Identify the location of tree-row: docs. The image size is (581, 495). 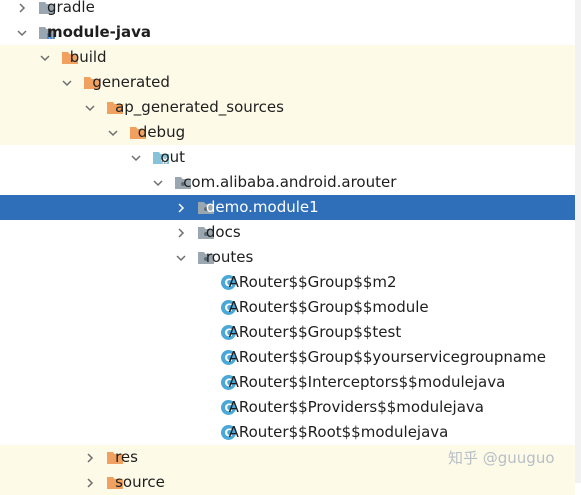
(287, 232).